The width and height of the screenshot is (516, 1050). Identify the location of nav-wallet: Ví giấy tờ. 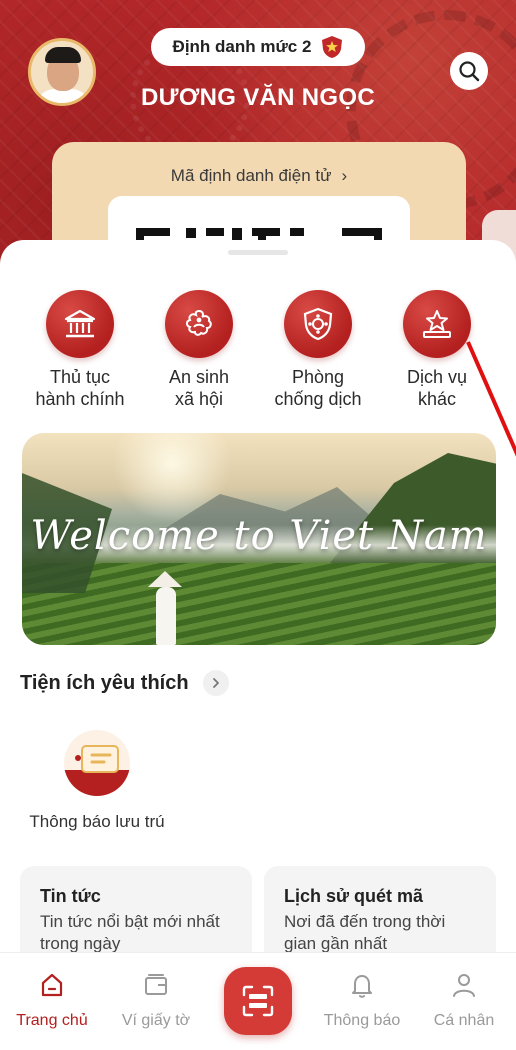
(156, 1000).